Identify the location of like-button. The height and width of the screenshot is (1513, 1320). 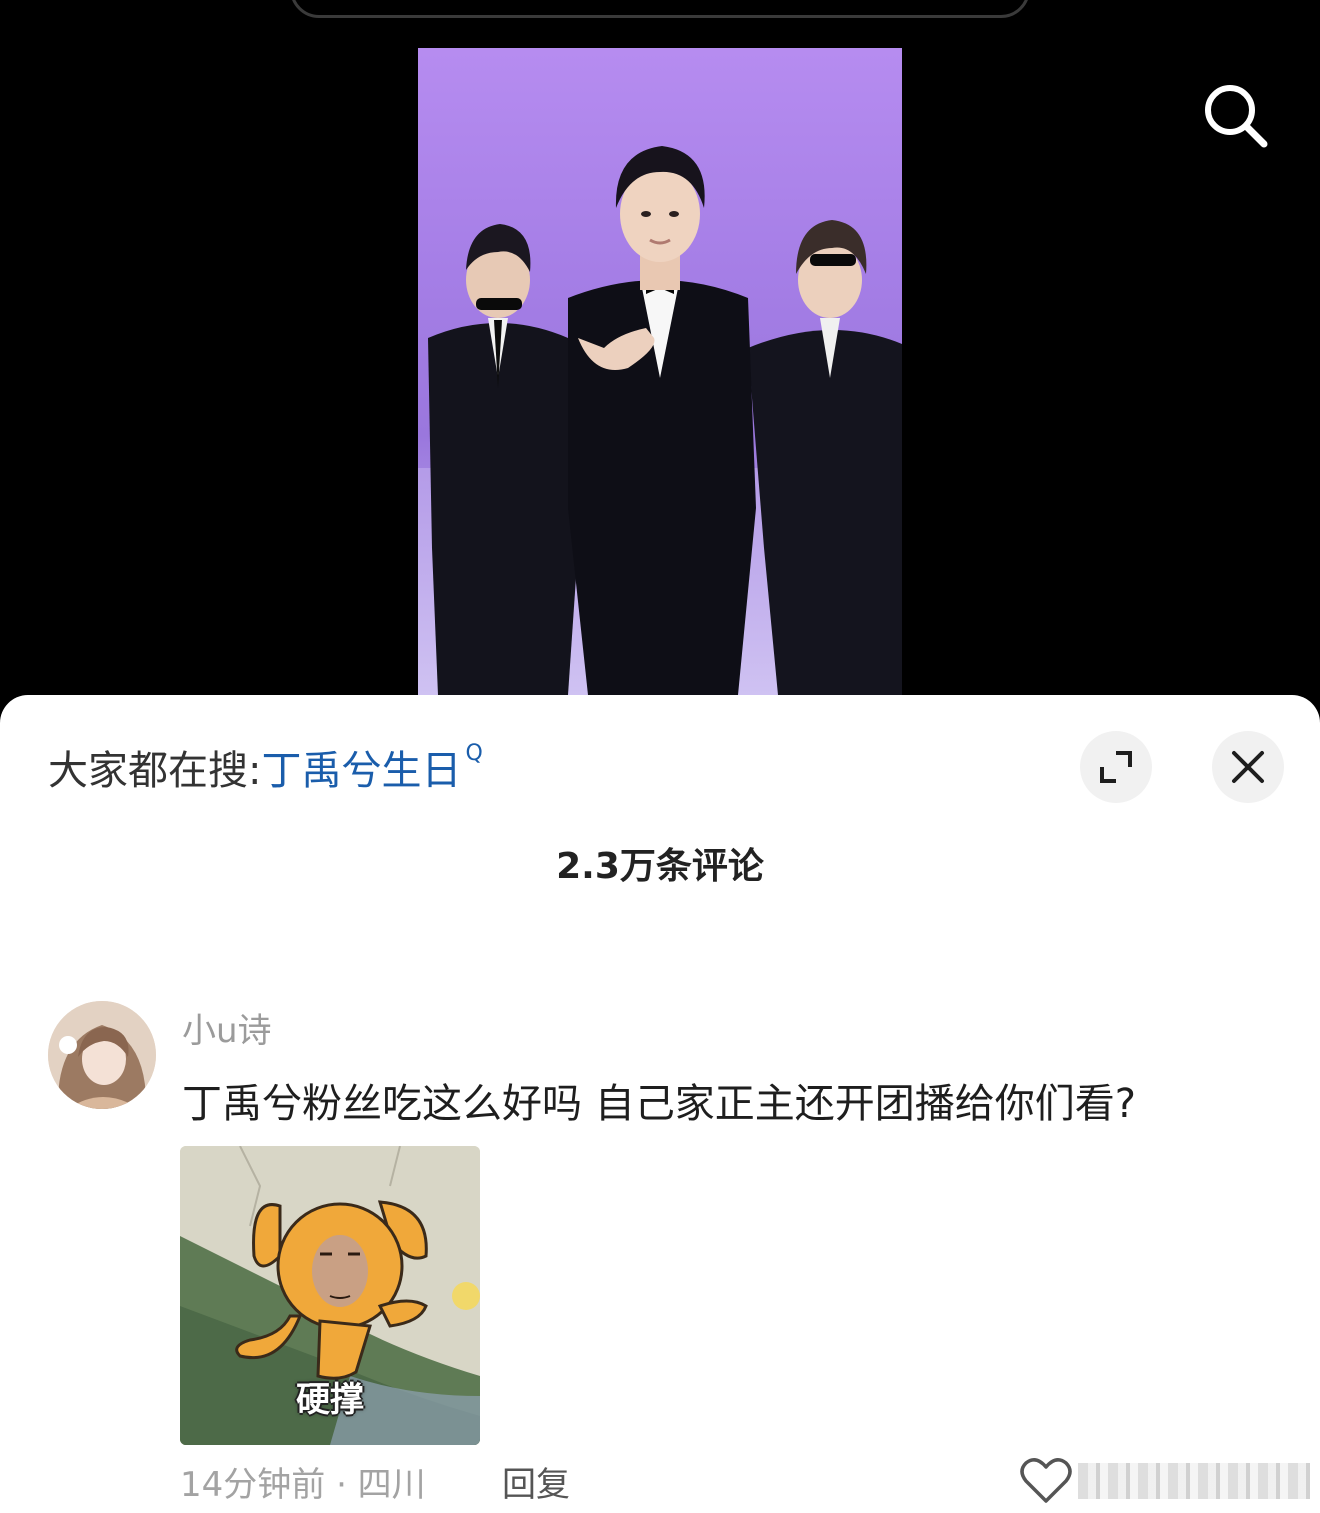
(1046, 1481).